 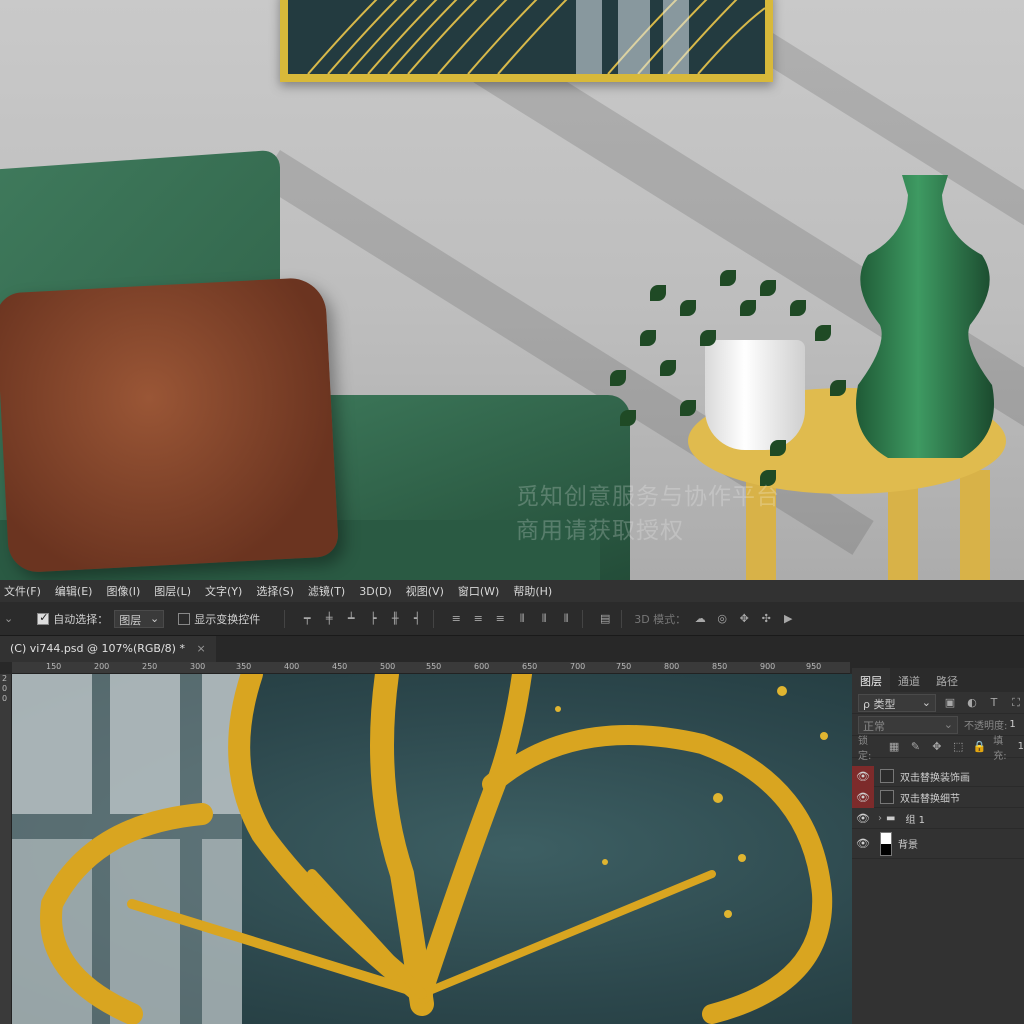 I want to click on menu-3d: 3D(D), so click(x=375, y=591).